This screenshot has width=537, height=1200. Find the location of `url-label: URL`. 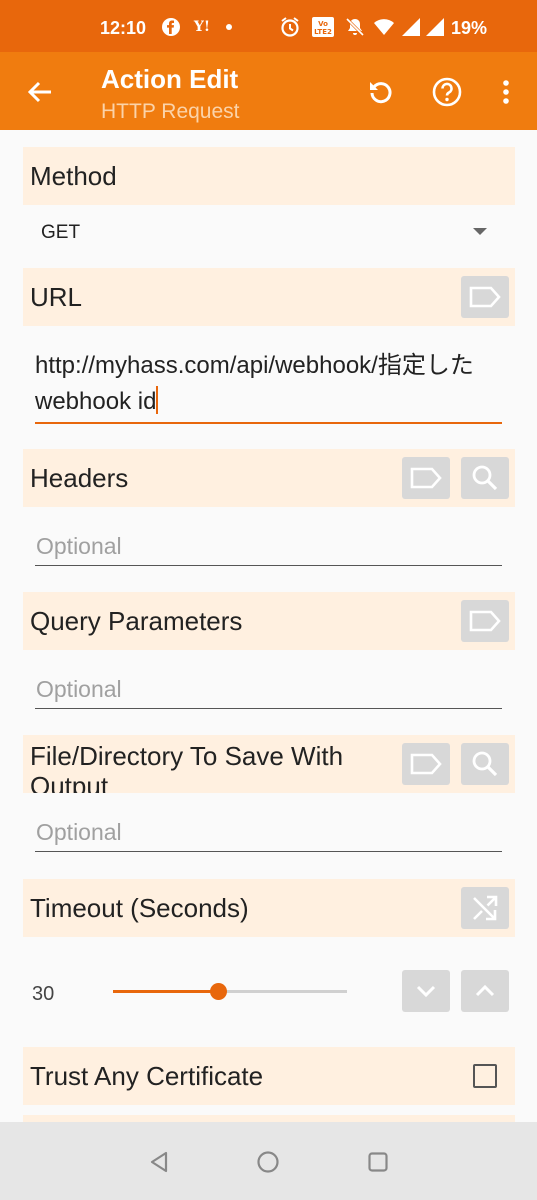

url-label: URL is located at coordinates (56, 297).